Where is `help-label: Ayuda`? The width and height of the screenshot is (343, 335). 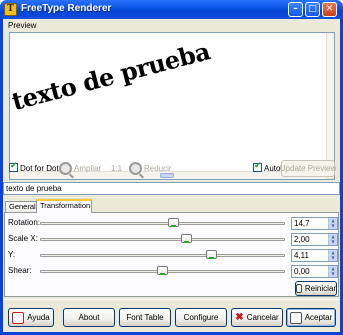 help-label: Ayuda is located at coordinates (38, 317).